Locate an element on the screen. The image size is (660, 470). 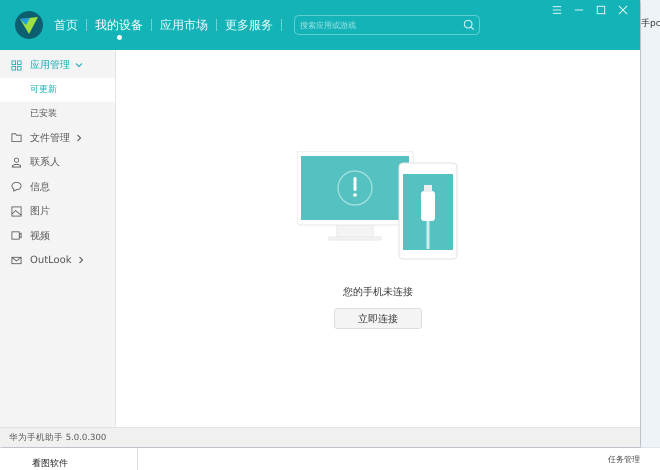
image-icon is located at coordinates (16, 211).